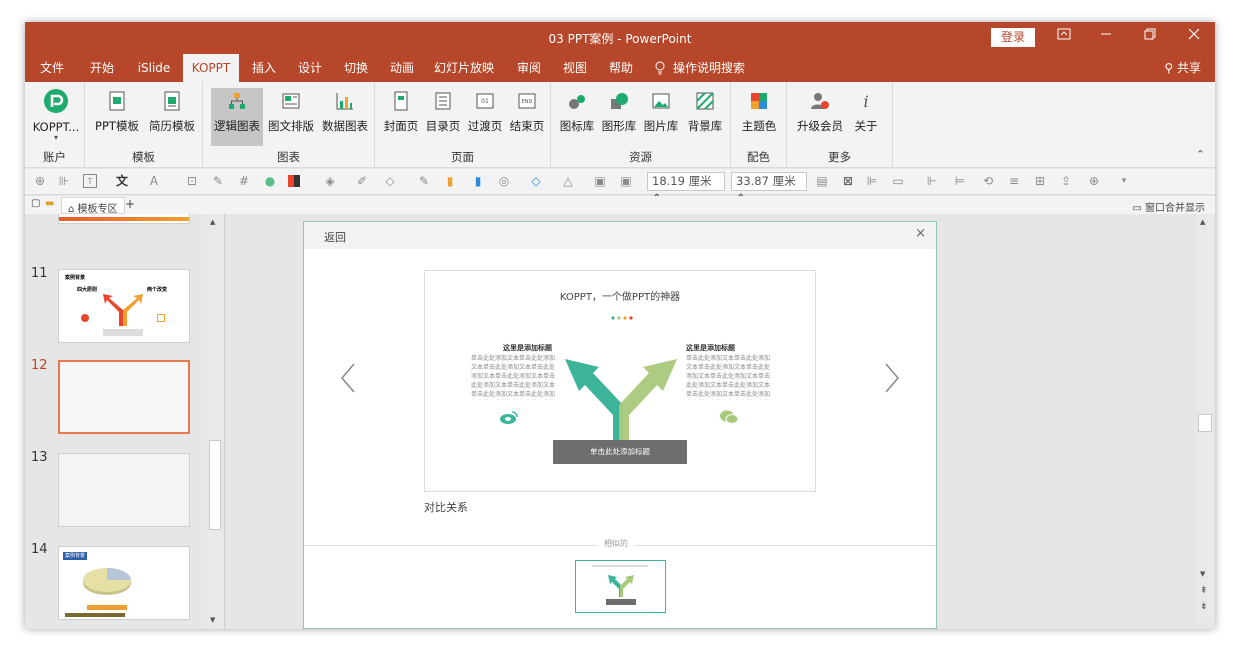 The image size is (1240, 651). I want to click on restore-icon, so click(1150, 37).